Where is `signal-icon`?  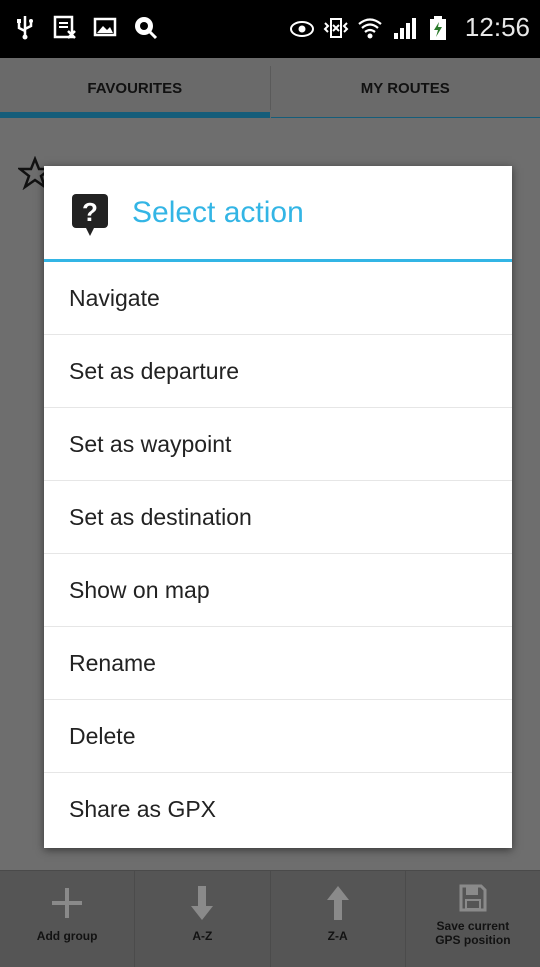 signal-icon is located at coordinates (404, 28).